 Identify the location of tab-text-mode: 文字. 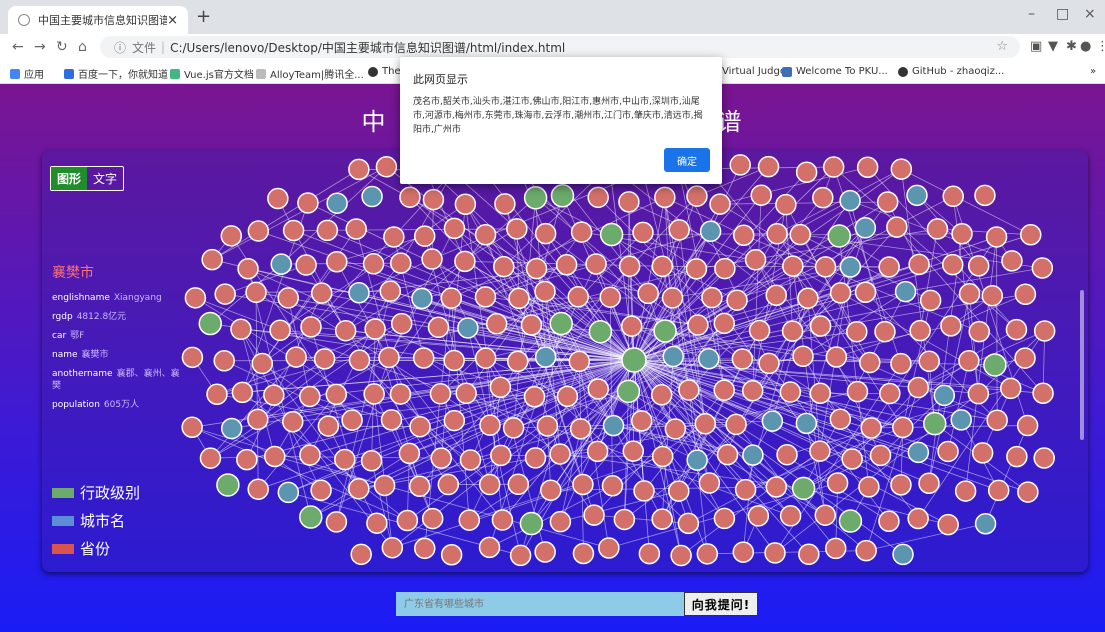
(105, 178).